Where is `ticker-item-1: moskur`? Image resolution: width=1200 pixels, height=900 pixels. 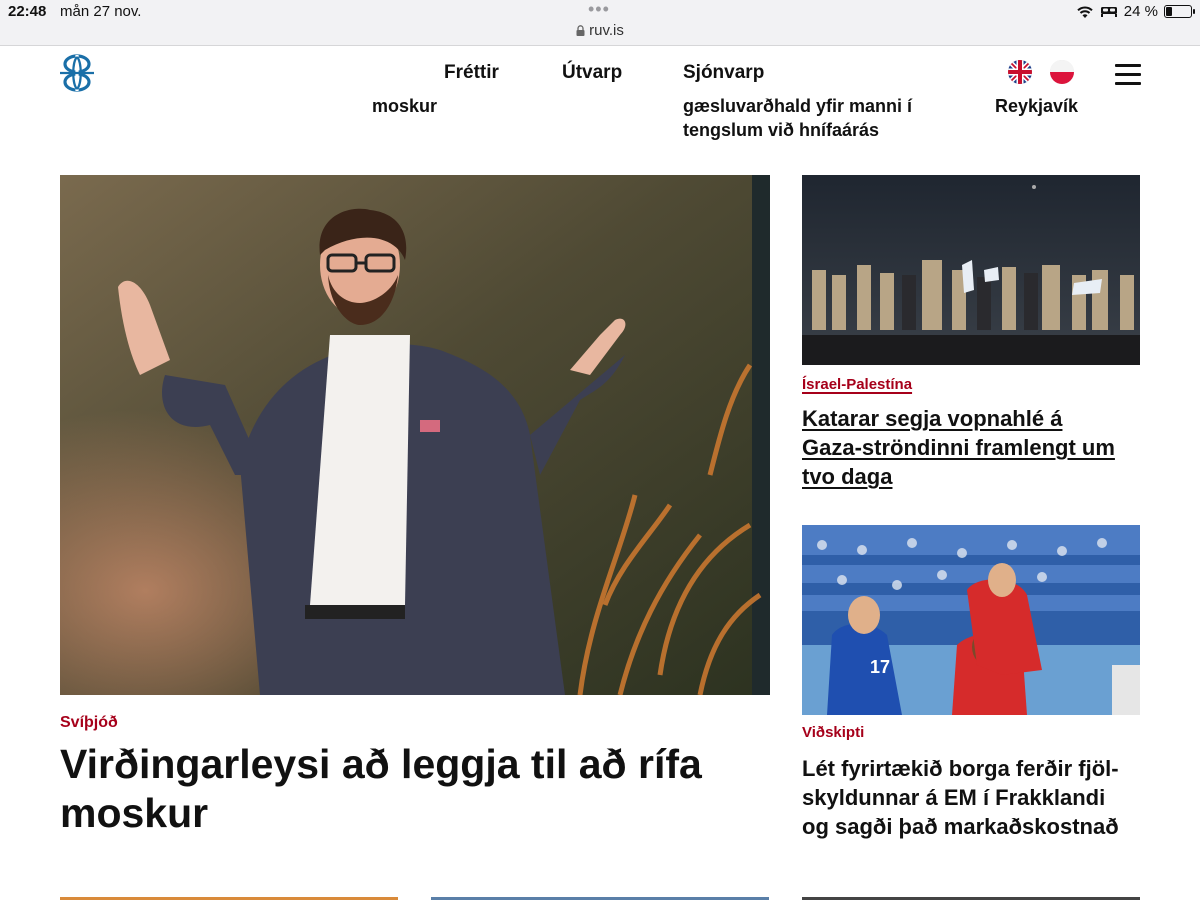 ticker-item-1: moskur is located at coordinates (404, 106).